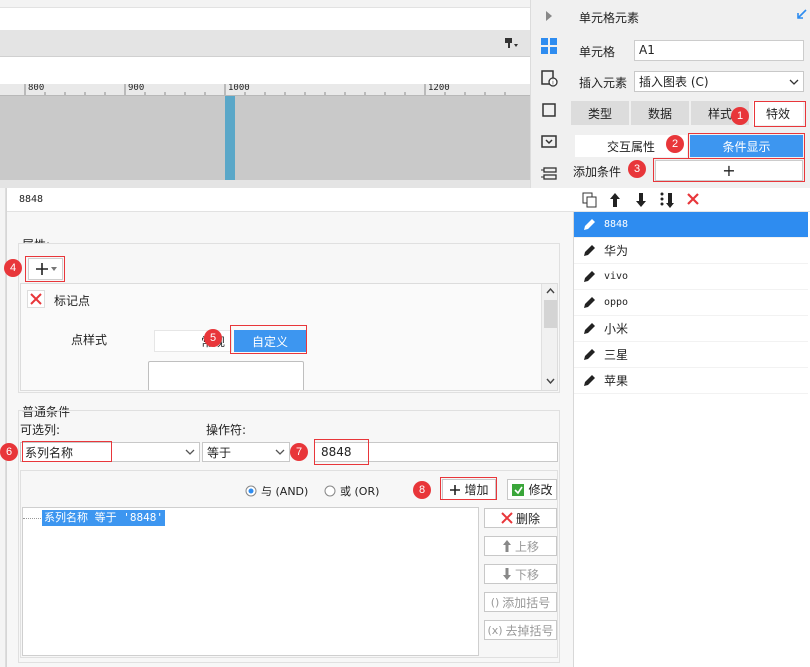 The width and height of the screenshot is (810, 667). Describe the element at coordinates (616, 224) in the screenshot. I see `condition-item-label: 8848` at that location.